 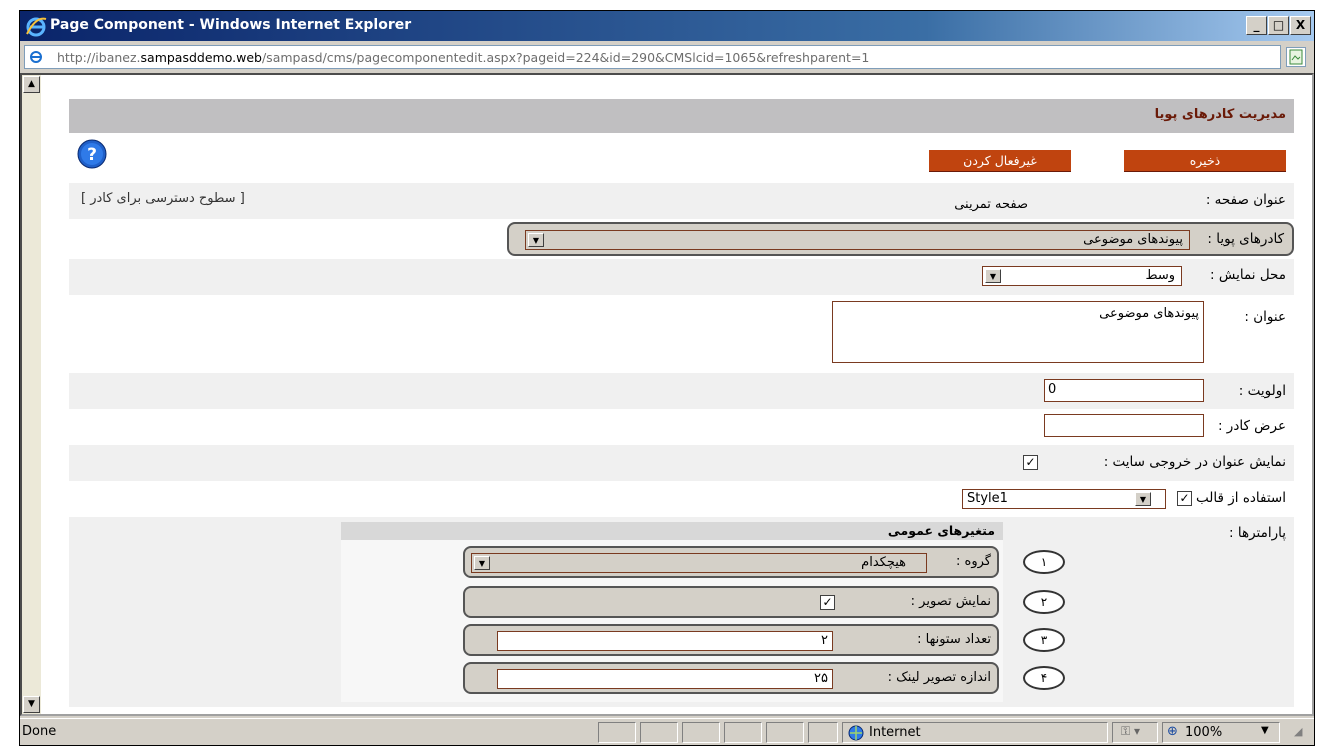 What do you see at coordinates (856, 733) in the screenshot?
I see `globe-icon` at bounding box center [856, 733].